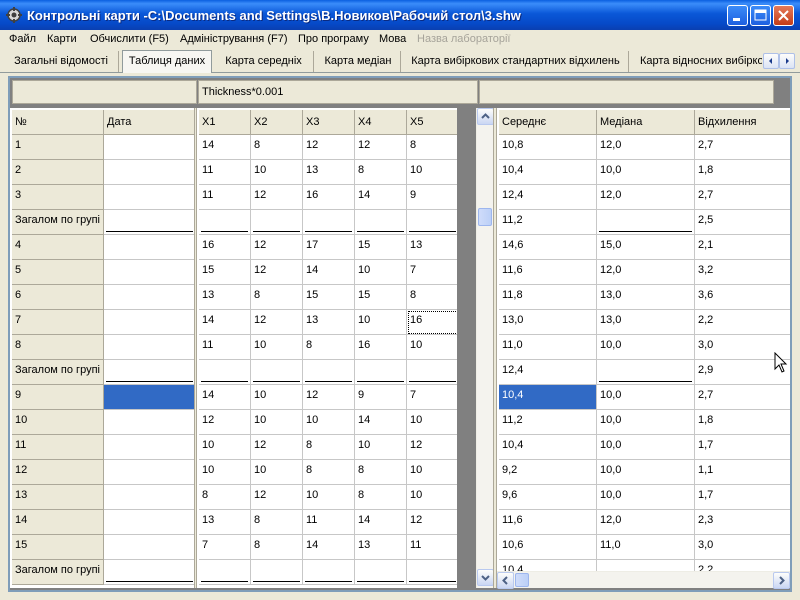  What do you see at coordinates (783, 15) in the screenshot?
I see `close-button` at bounding box center [783, 15].